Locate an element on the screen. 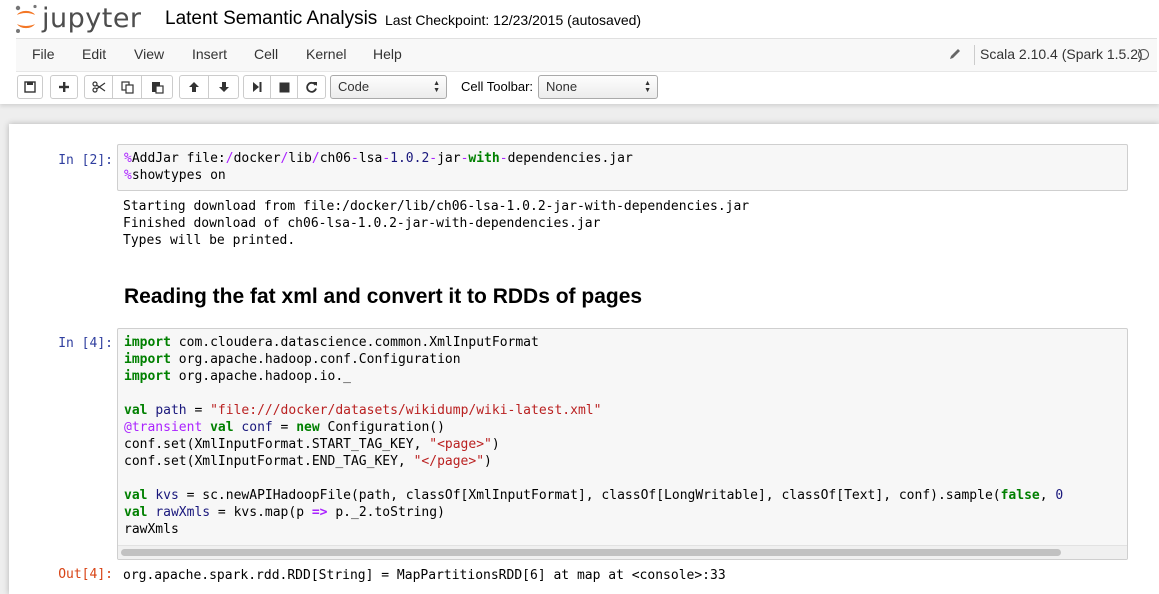 This screenshot has width=1159, height=594. jupyter-wordmark: jupyter is located at coordinates (92, 18).